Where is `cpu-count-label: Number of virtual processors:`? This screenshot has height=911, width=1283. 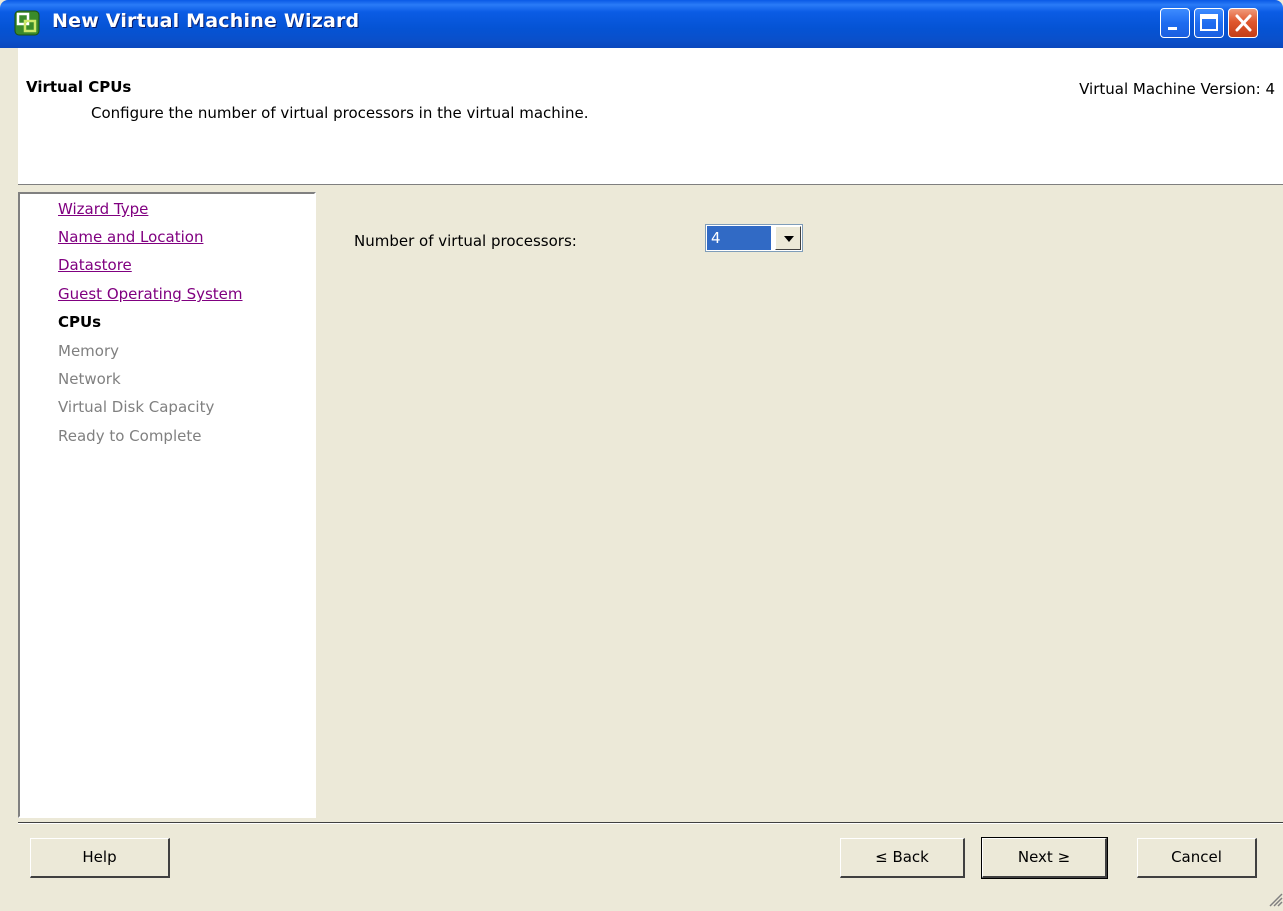
cpu-count-label: Number of virtual processors: is located at coordinates (465, 241).